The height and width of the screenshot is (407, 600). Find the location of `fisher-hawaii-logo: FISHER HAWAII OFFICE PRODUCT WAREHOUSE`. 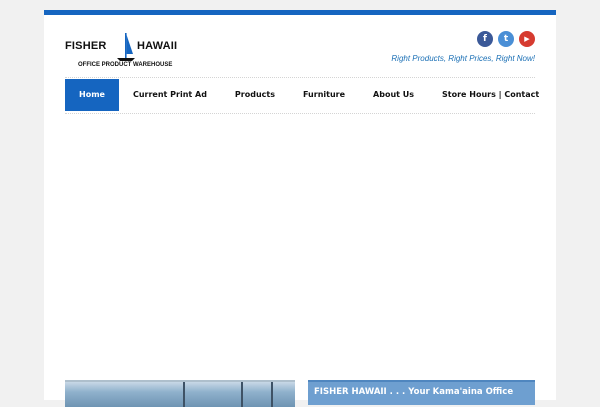

fisher-hawaii-logo: FISHER HAWAII OFFICE PRODUCT WAREHOUSE is located at coordinates (127, 52).